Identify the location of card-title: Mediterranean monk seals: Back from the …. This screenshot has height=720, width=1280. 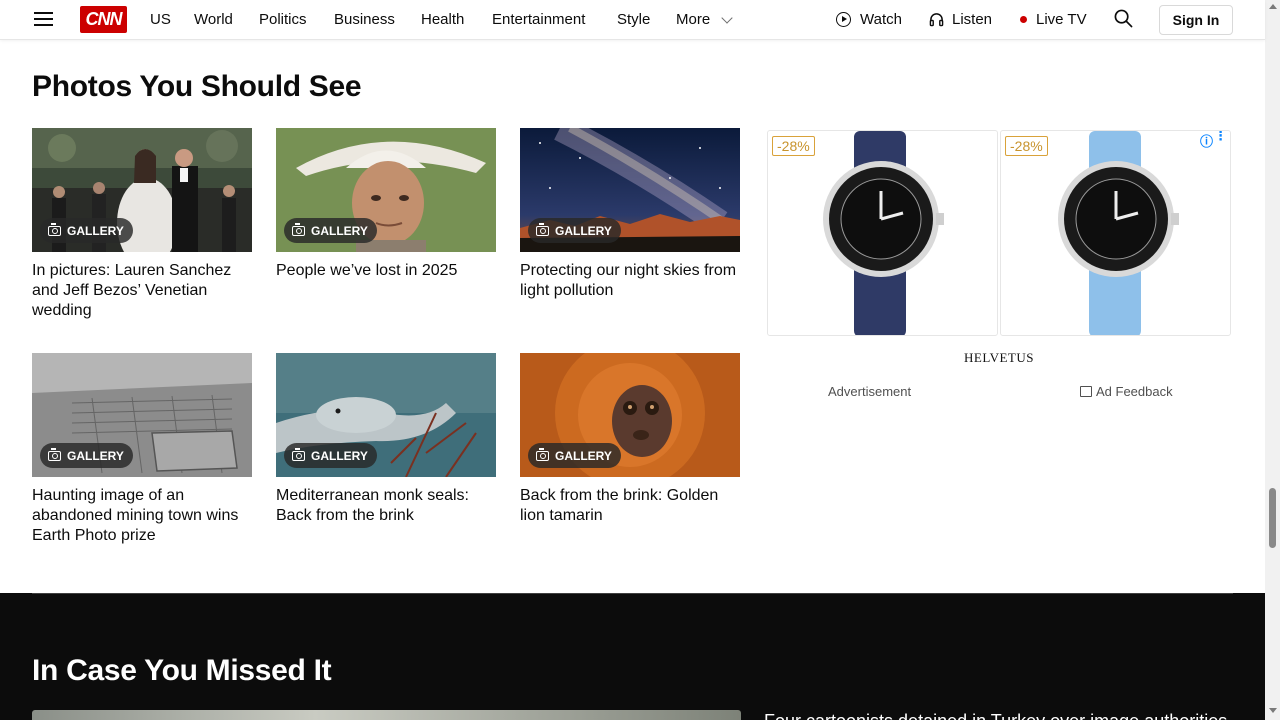
(388, 506).